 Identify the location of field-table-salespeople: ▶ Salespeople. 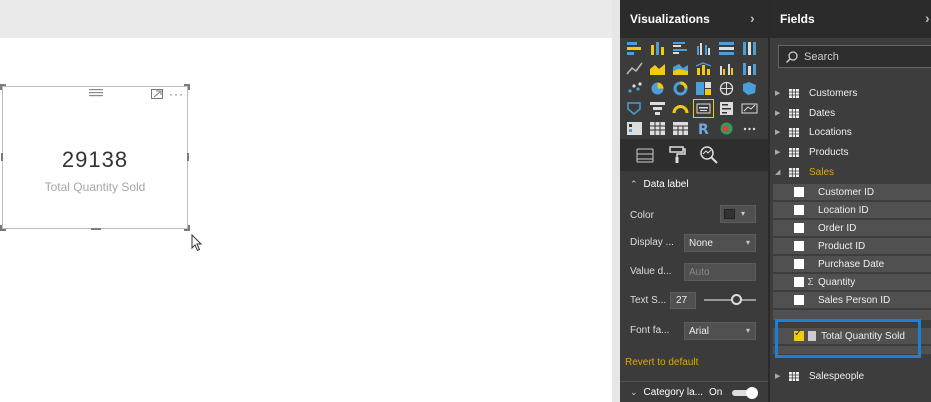
(853, 376).